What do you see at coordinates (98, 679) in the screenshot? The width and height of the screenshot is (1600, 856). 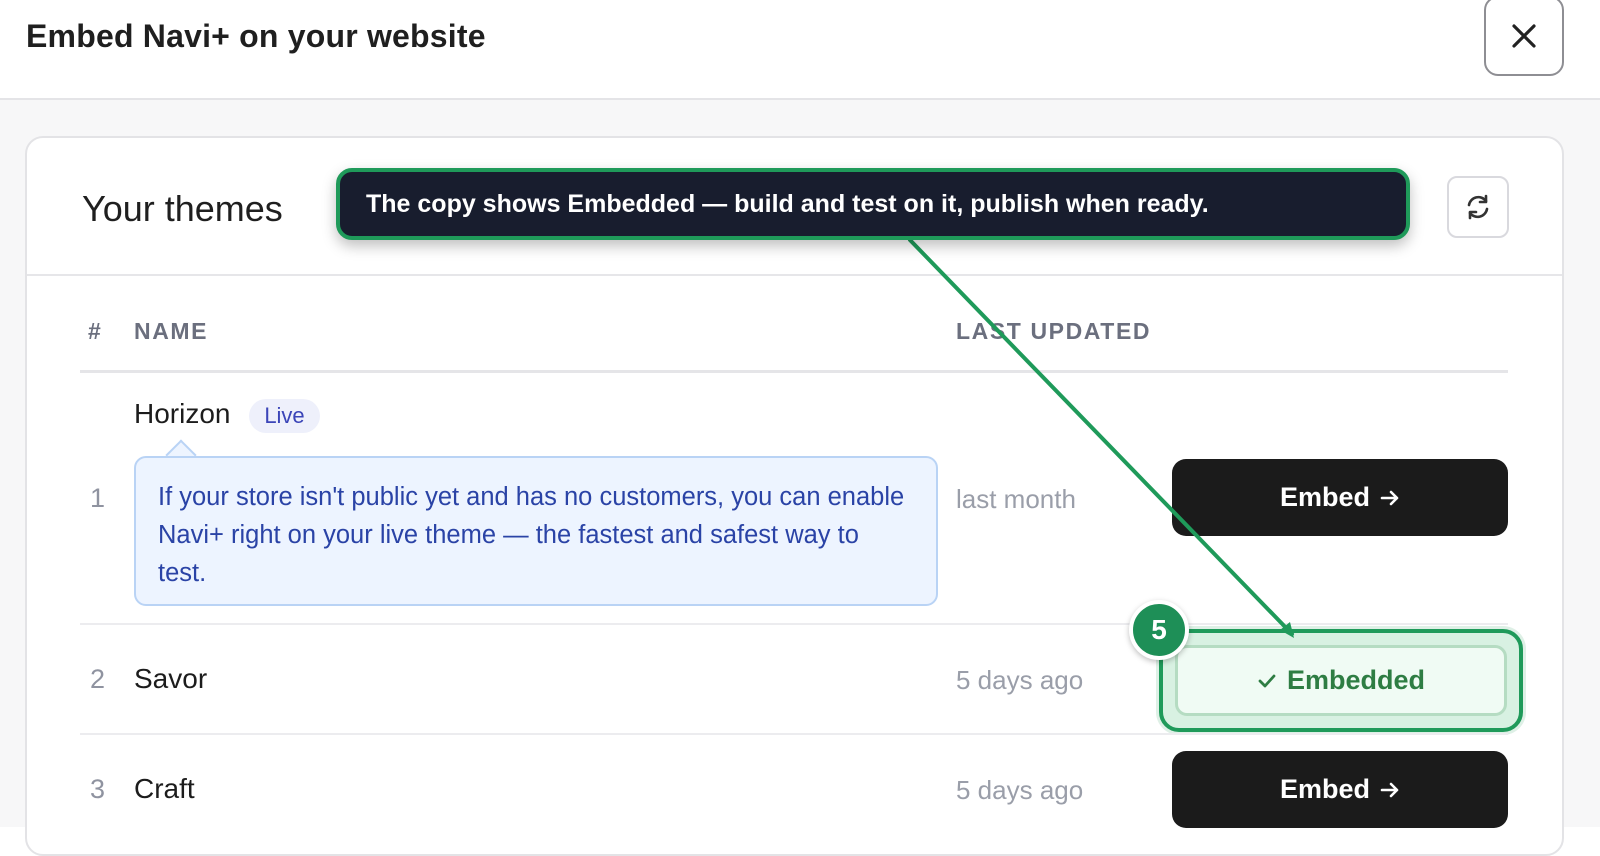 I see `row-number: 2` at bounding box center [98, 679].